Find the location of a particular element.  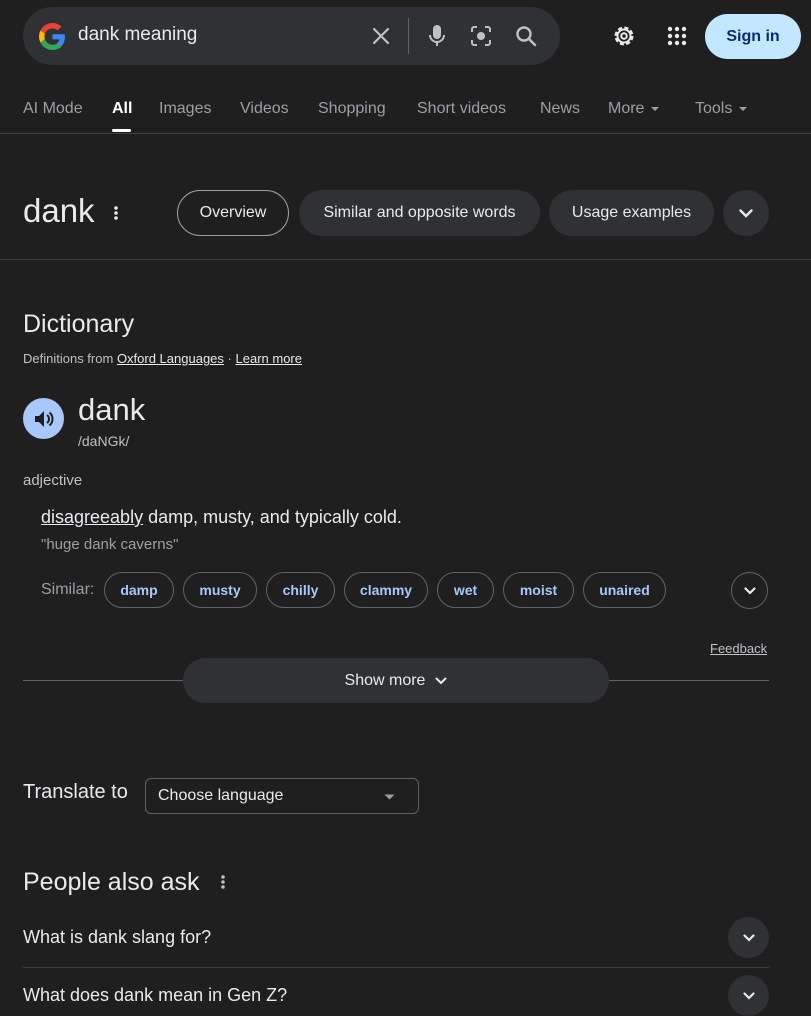

translate-label: Translate to is located at coordinates (75, 792).